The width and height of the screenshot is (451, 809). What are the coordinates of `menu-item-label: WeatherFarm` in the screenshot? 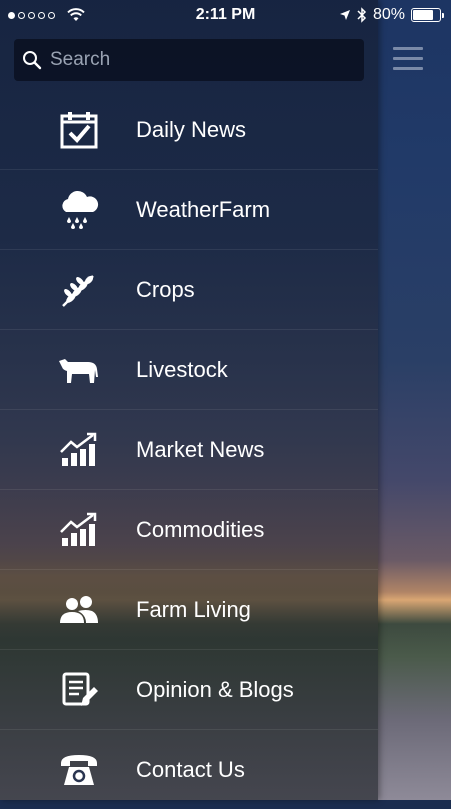 It's located at (203, 209).